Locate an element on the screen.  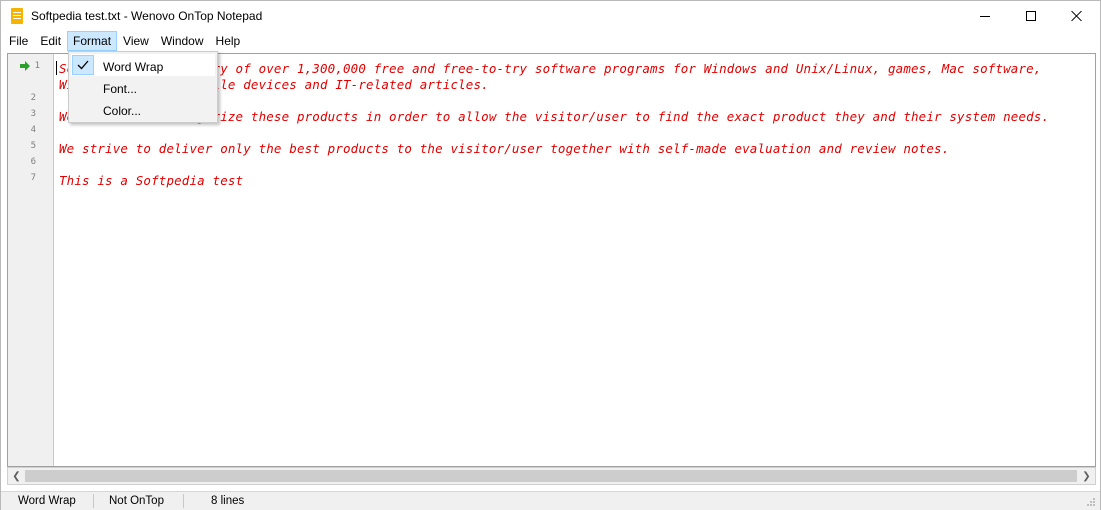
minimize-button is located at coordinates (985, 16).